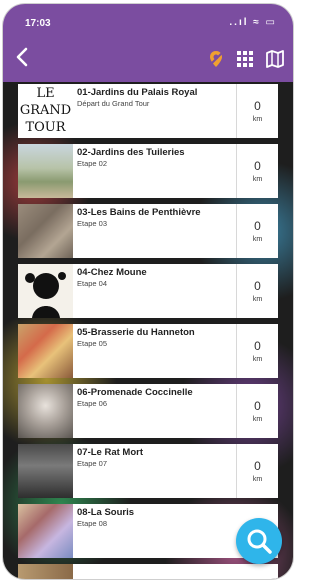 This screenshot has width=320, height=583. I want to click on step-subtitle: Etape 08, so click(92, 523).